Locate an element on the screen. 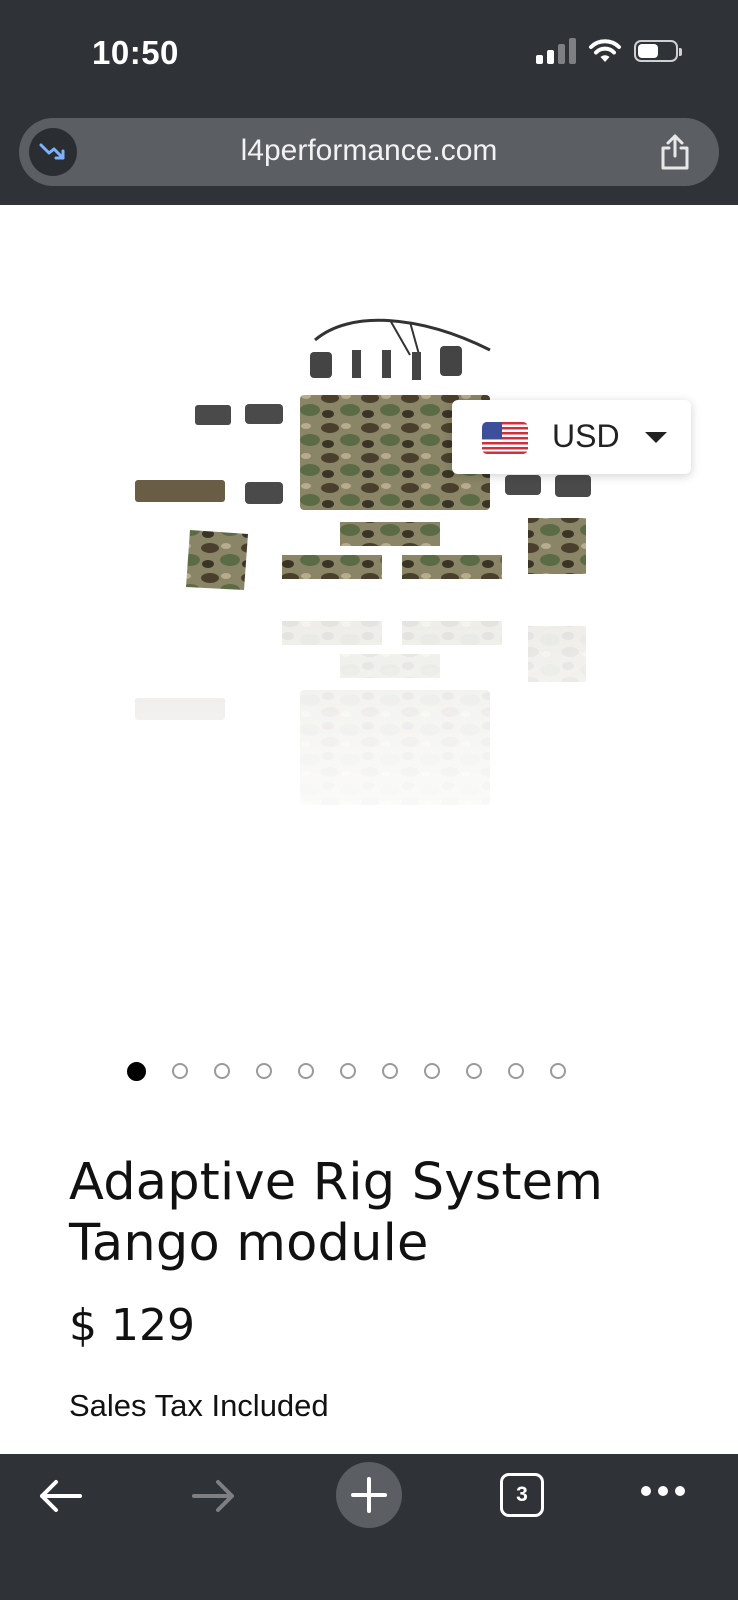 Image resolution: width=738 pixels, height=1600 pixels. wifi-icon is located at coordinates (605, 50).